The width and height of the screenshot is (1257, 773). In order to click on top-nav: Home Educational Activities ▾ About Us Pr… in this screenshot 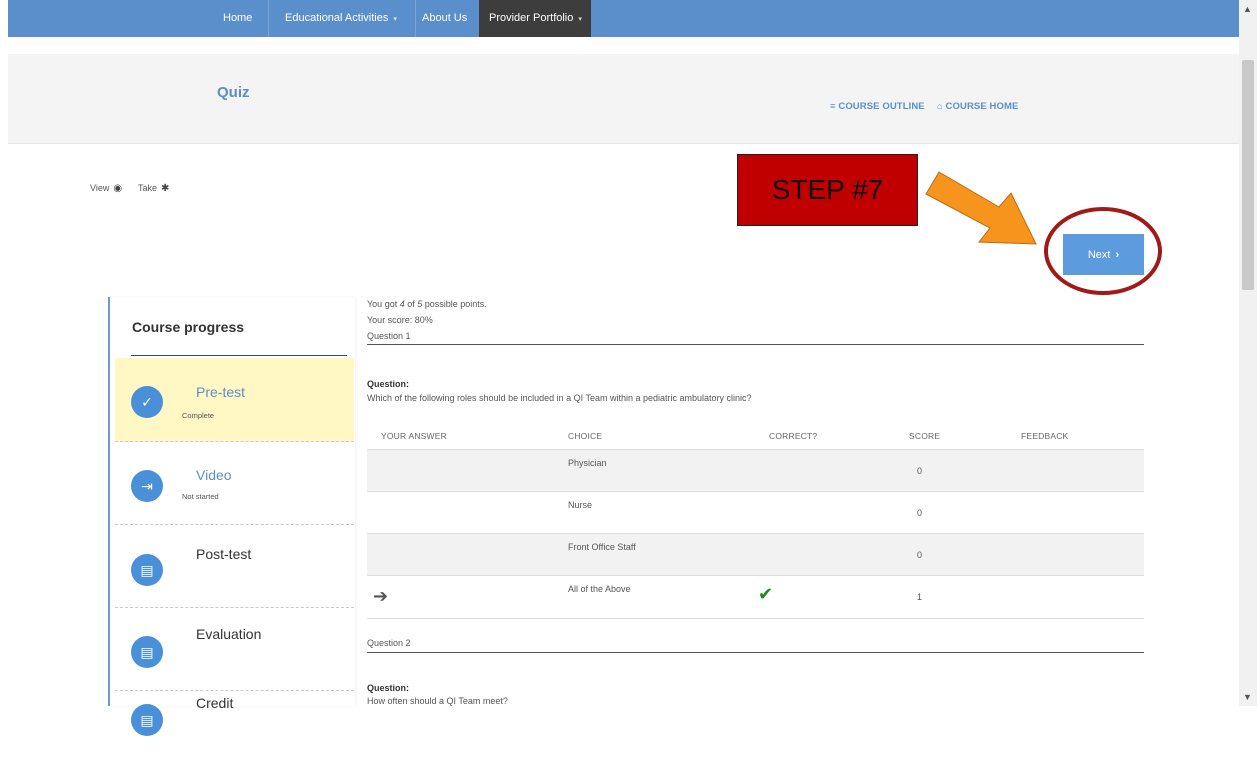, I will do `click(623, 18)`.